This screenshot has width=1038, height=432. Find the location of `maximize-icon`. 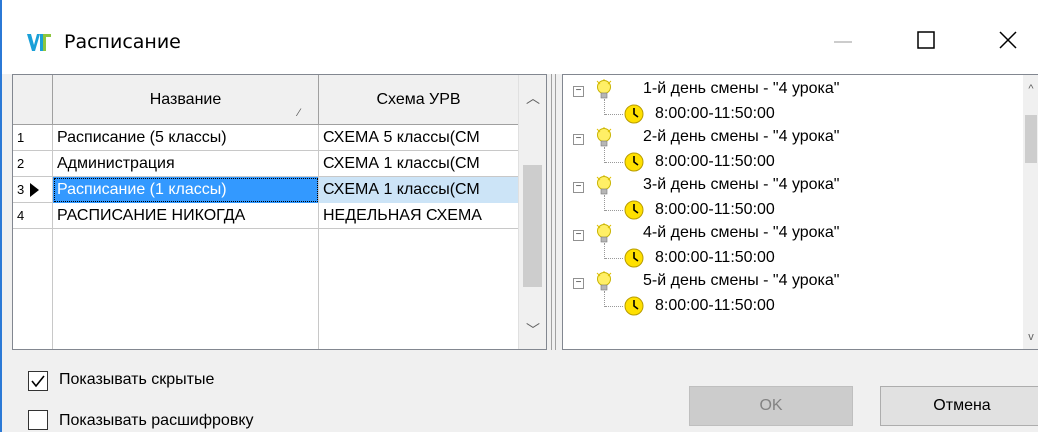

maximize-icon is located at coordinates (926, 40).